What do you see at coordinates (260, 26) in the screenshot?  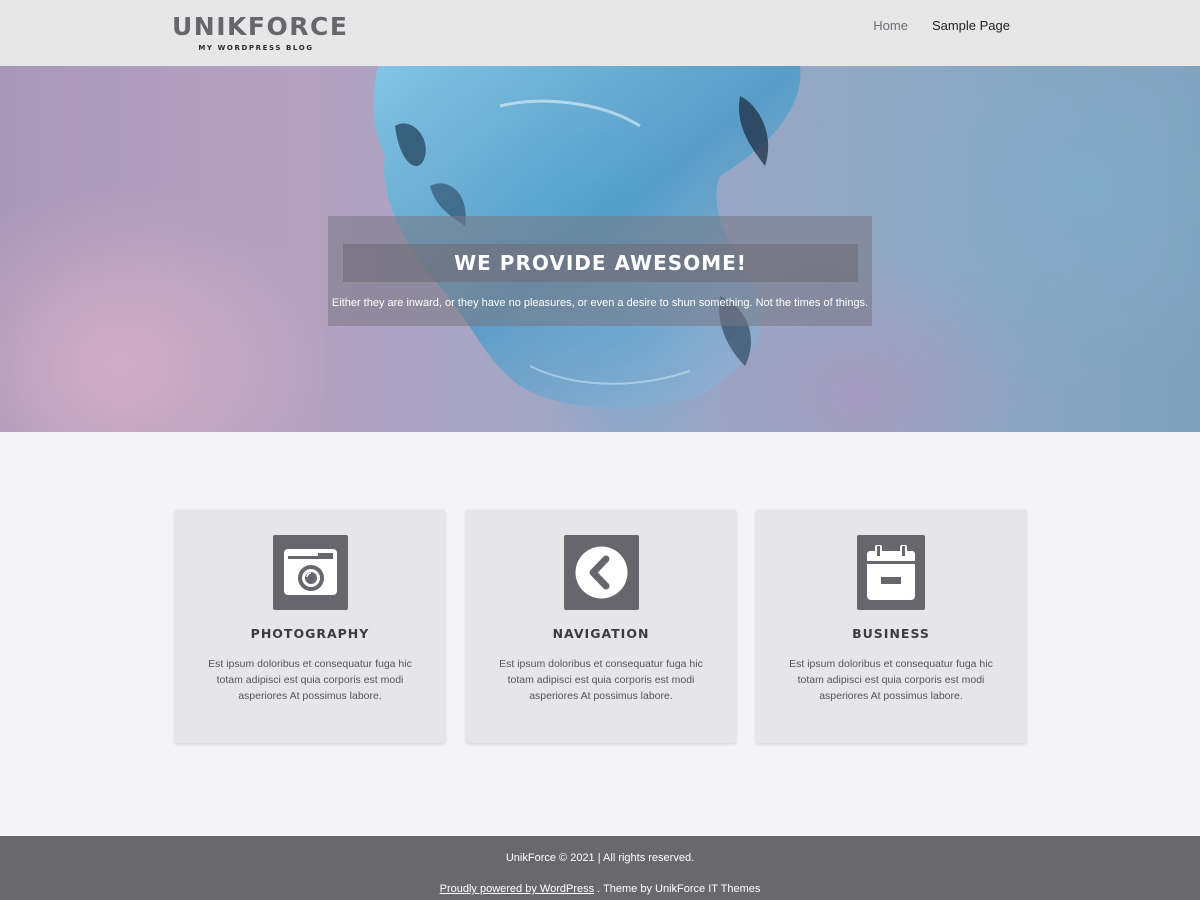 I see `site-title: UNIKFORCE` at bounding box center [260, 26].